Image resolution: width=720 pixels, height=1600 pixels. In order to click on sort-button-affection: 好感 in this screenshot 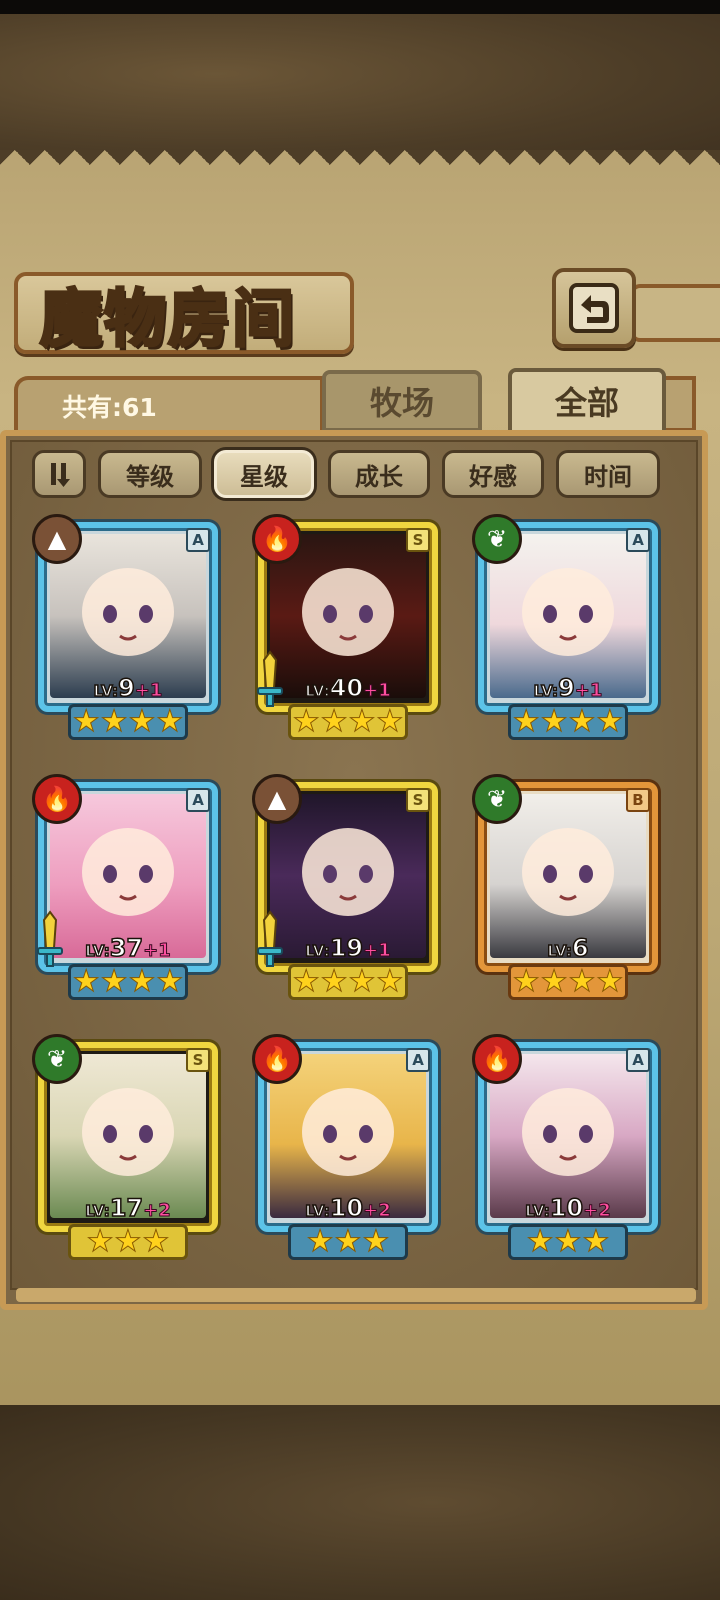, I will do `click(493, 474)`.